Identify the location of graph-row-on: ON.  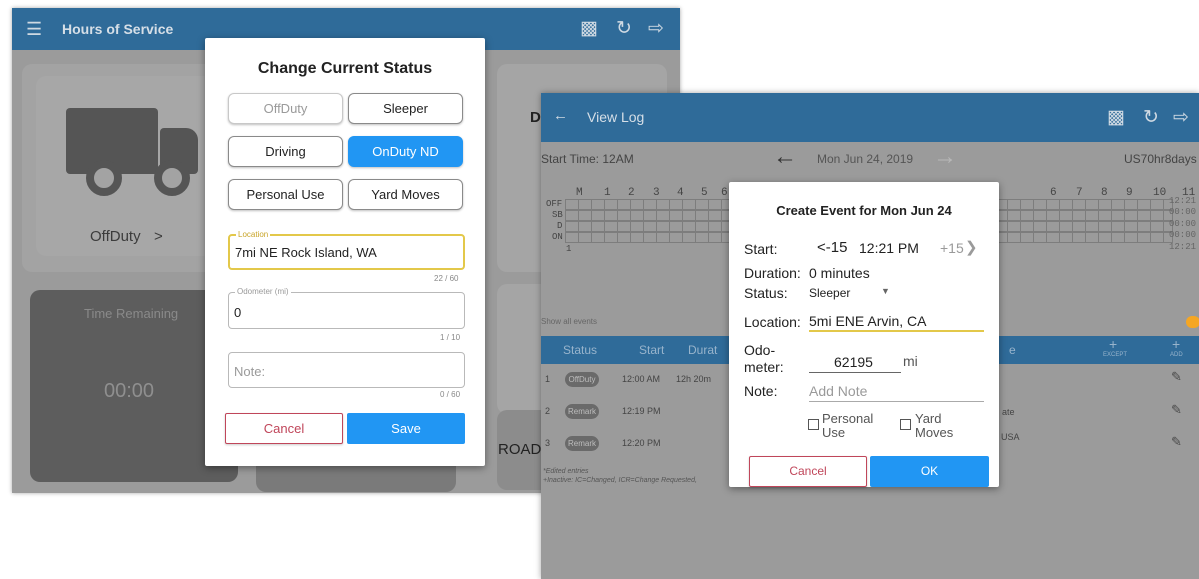
(557, 237).